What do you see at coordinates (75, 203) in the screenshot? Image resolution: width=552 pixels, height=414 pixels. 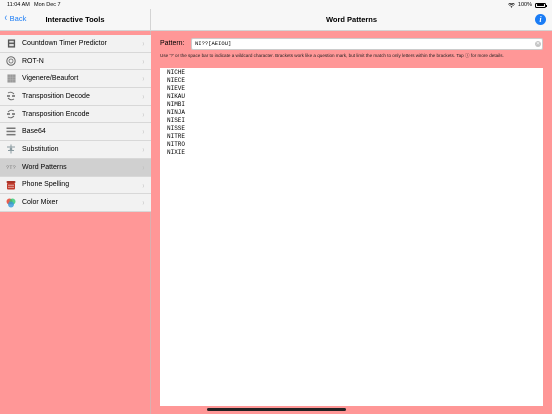 I see `sidebar-item-color-mixer: Color Mixer ›` at bounding box center [75, 203].